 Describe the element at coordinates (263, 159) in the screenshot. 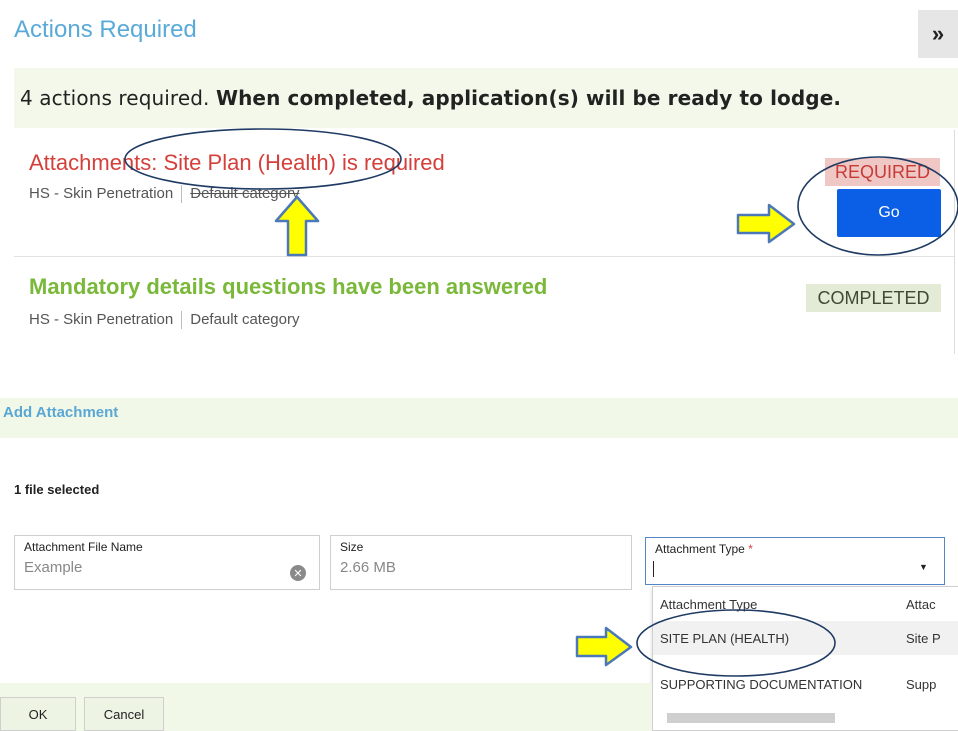

I see `highlight-ellipse-site-plan` at that location.